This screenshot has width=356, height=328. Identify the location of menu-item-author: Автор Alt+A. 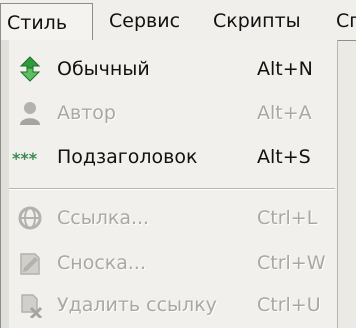
(172, 113).